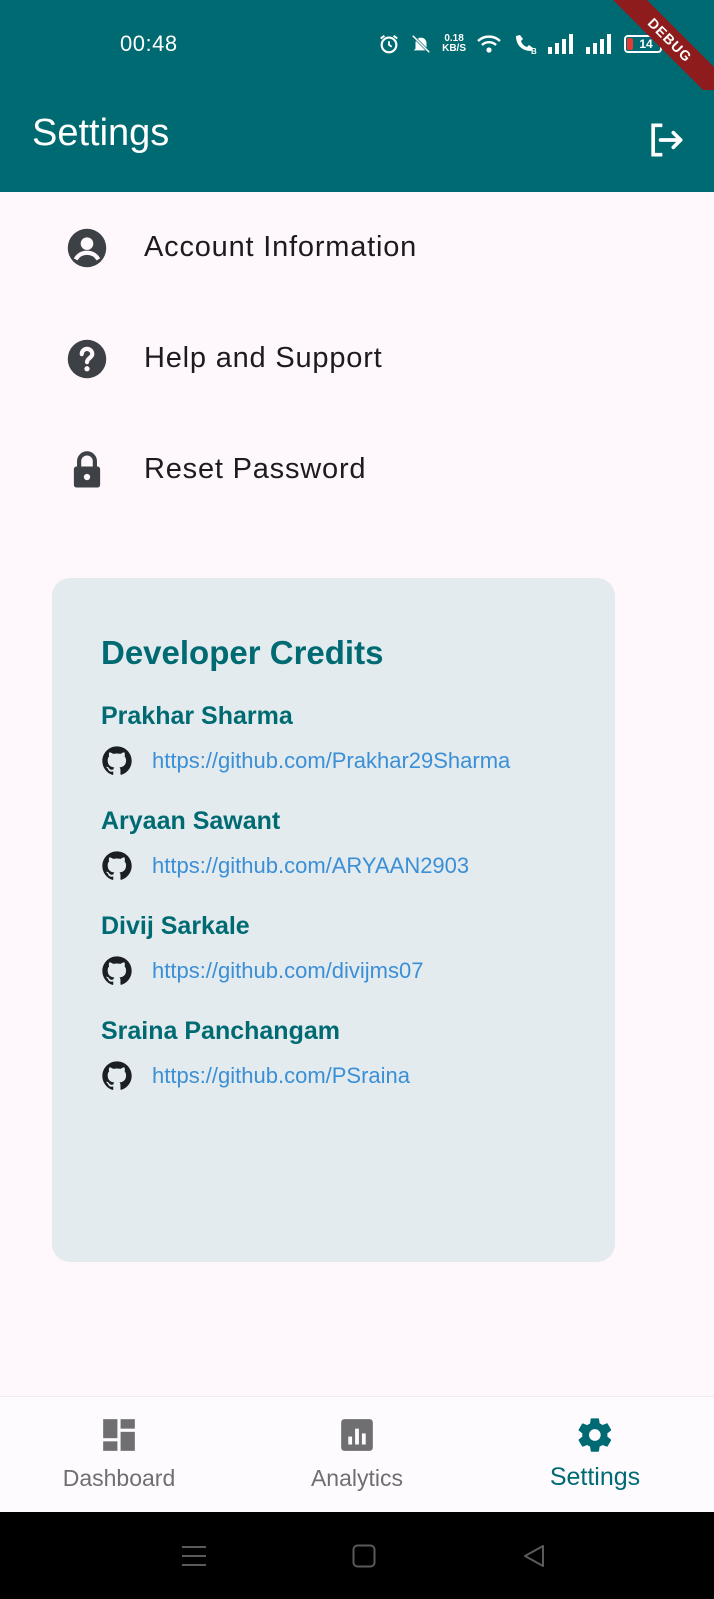 The width and height of the screenshot is (714, 1599). I want to click on battery-level: 14, so click(646, 44).